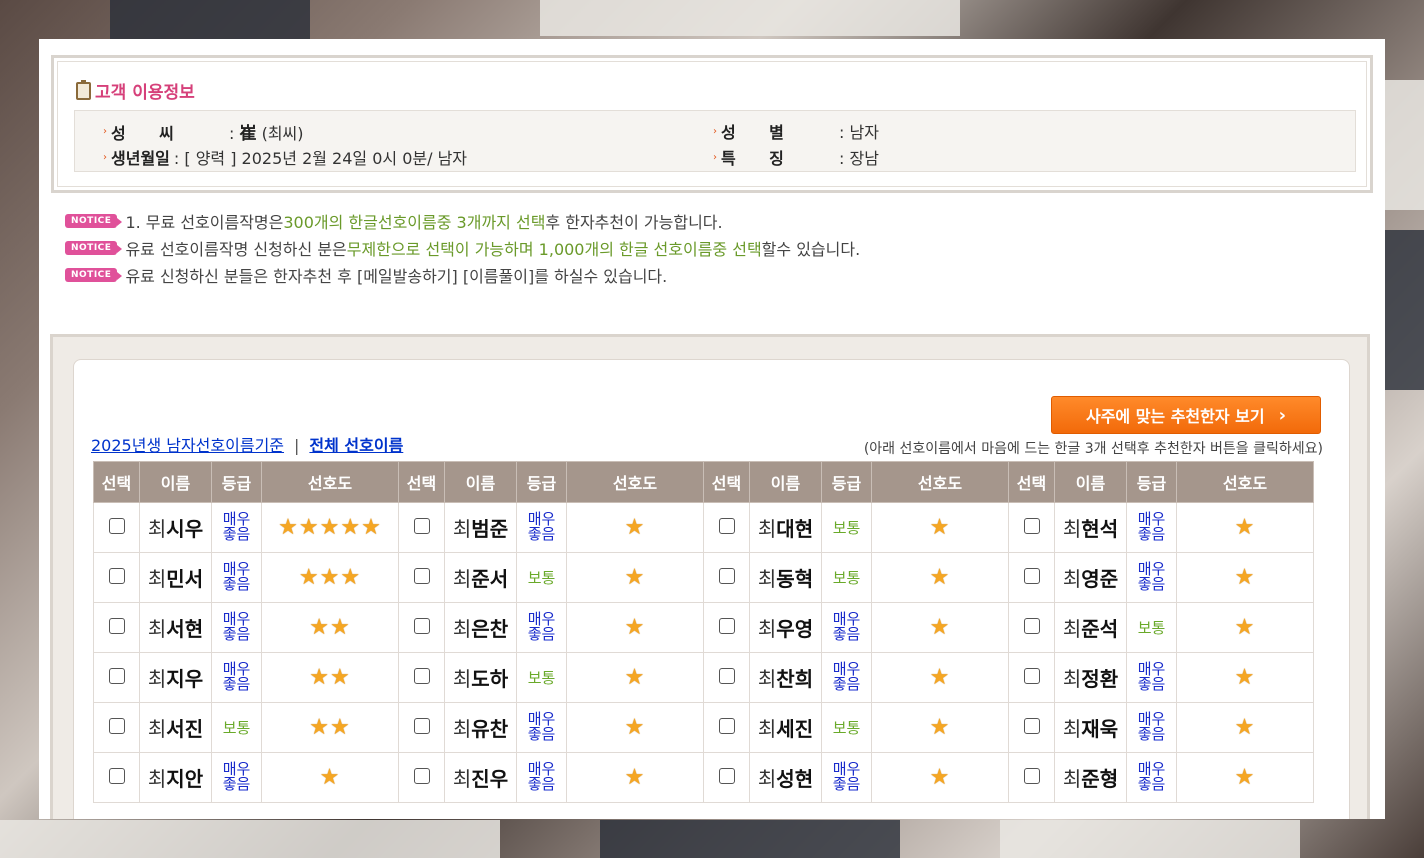  I want to click on gender-value: : 남자, so click(859, 132).